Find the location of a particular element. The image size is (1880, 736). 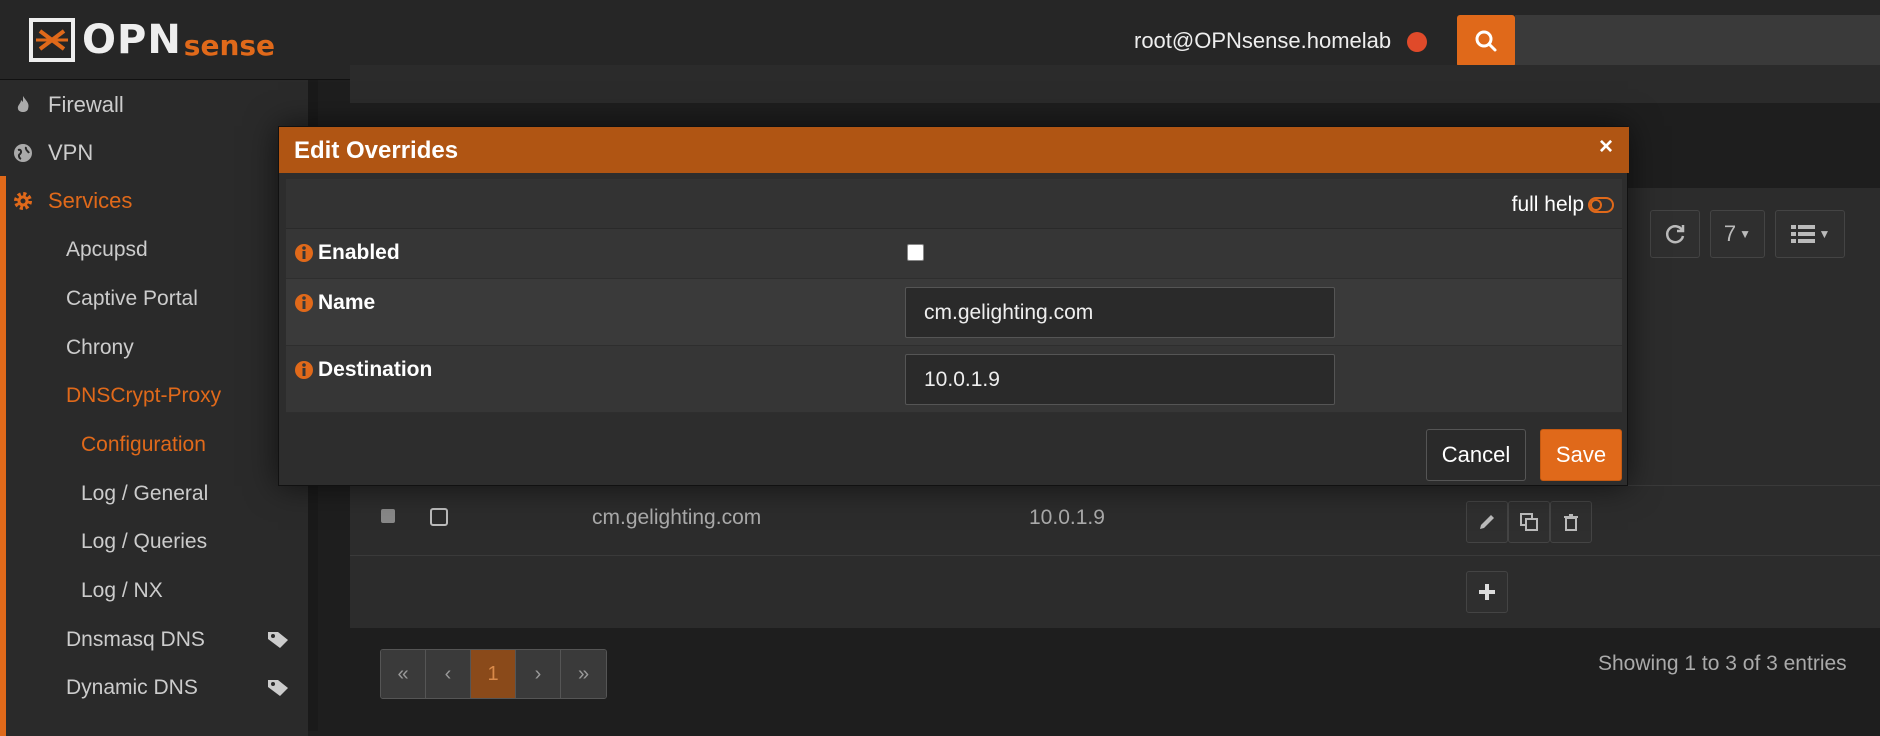

entries-info: Showing 1 to 3 of 3 entries is located at coordinates (1722, 663).